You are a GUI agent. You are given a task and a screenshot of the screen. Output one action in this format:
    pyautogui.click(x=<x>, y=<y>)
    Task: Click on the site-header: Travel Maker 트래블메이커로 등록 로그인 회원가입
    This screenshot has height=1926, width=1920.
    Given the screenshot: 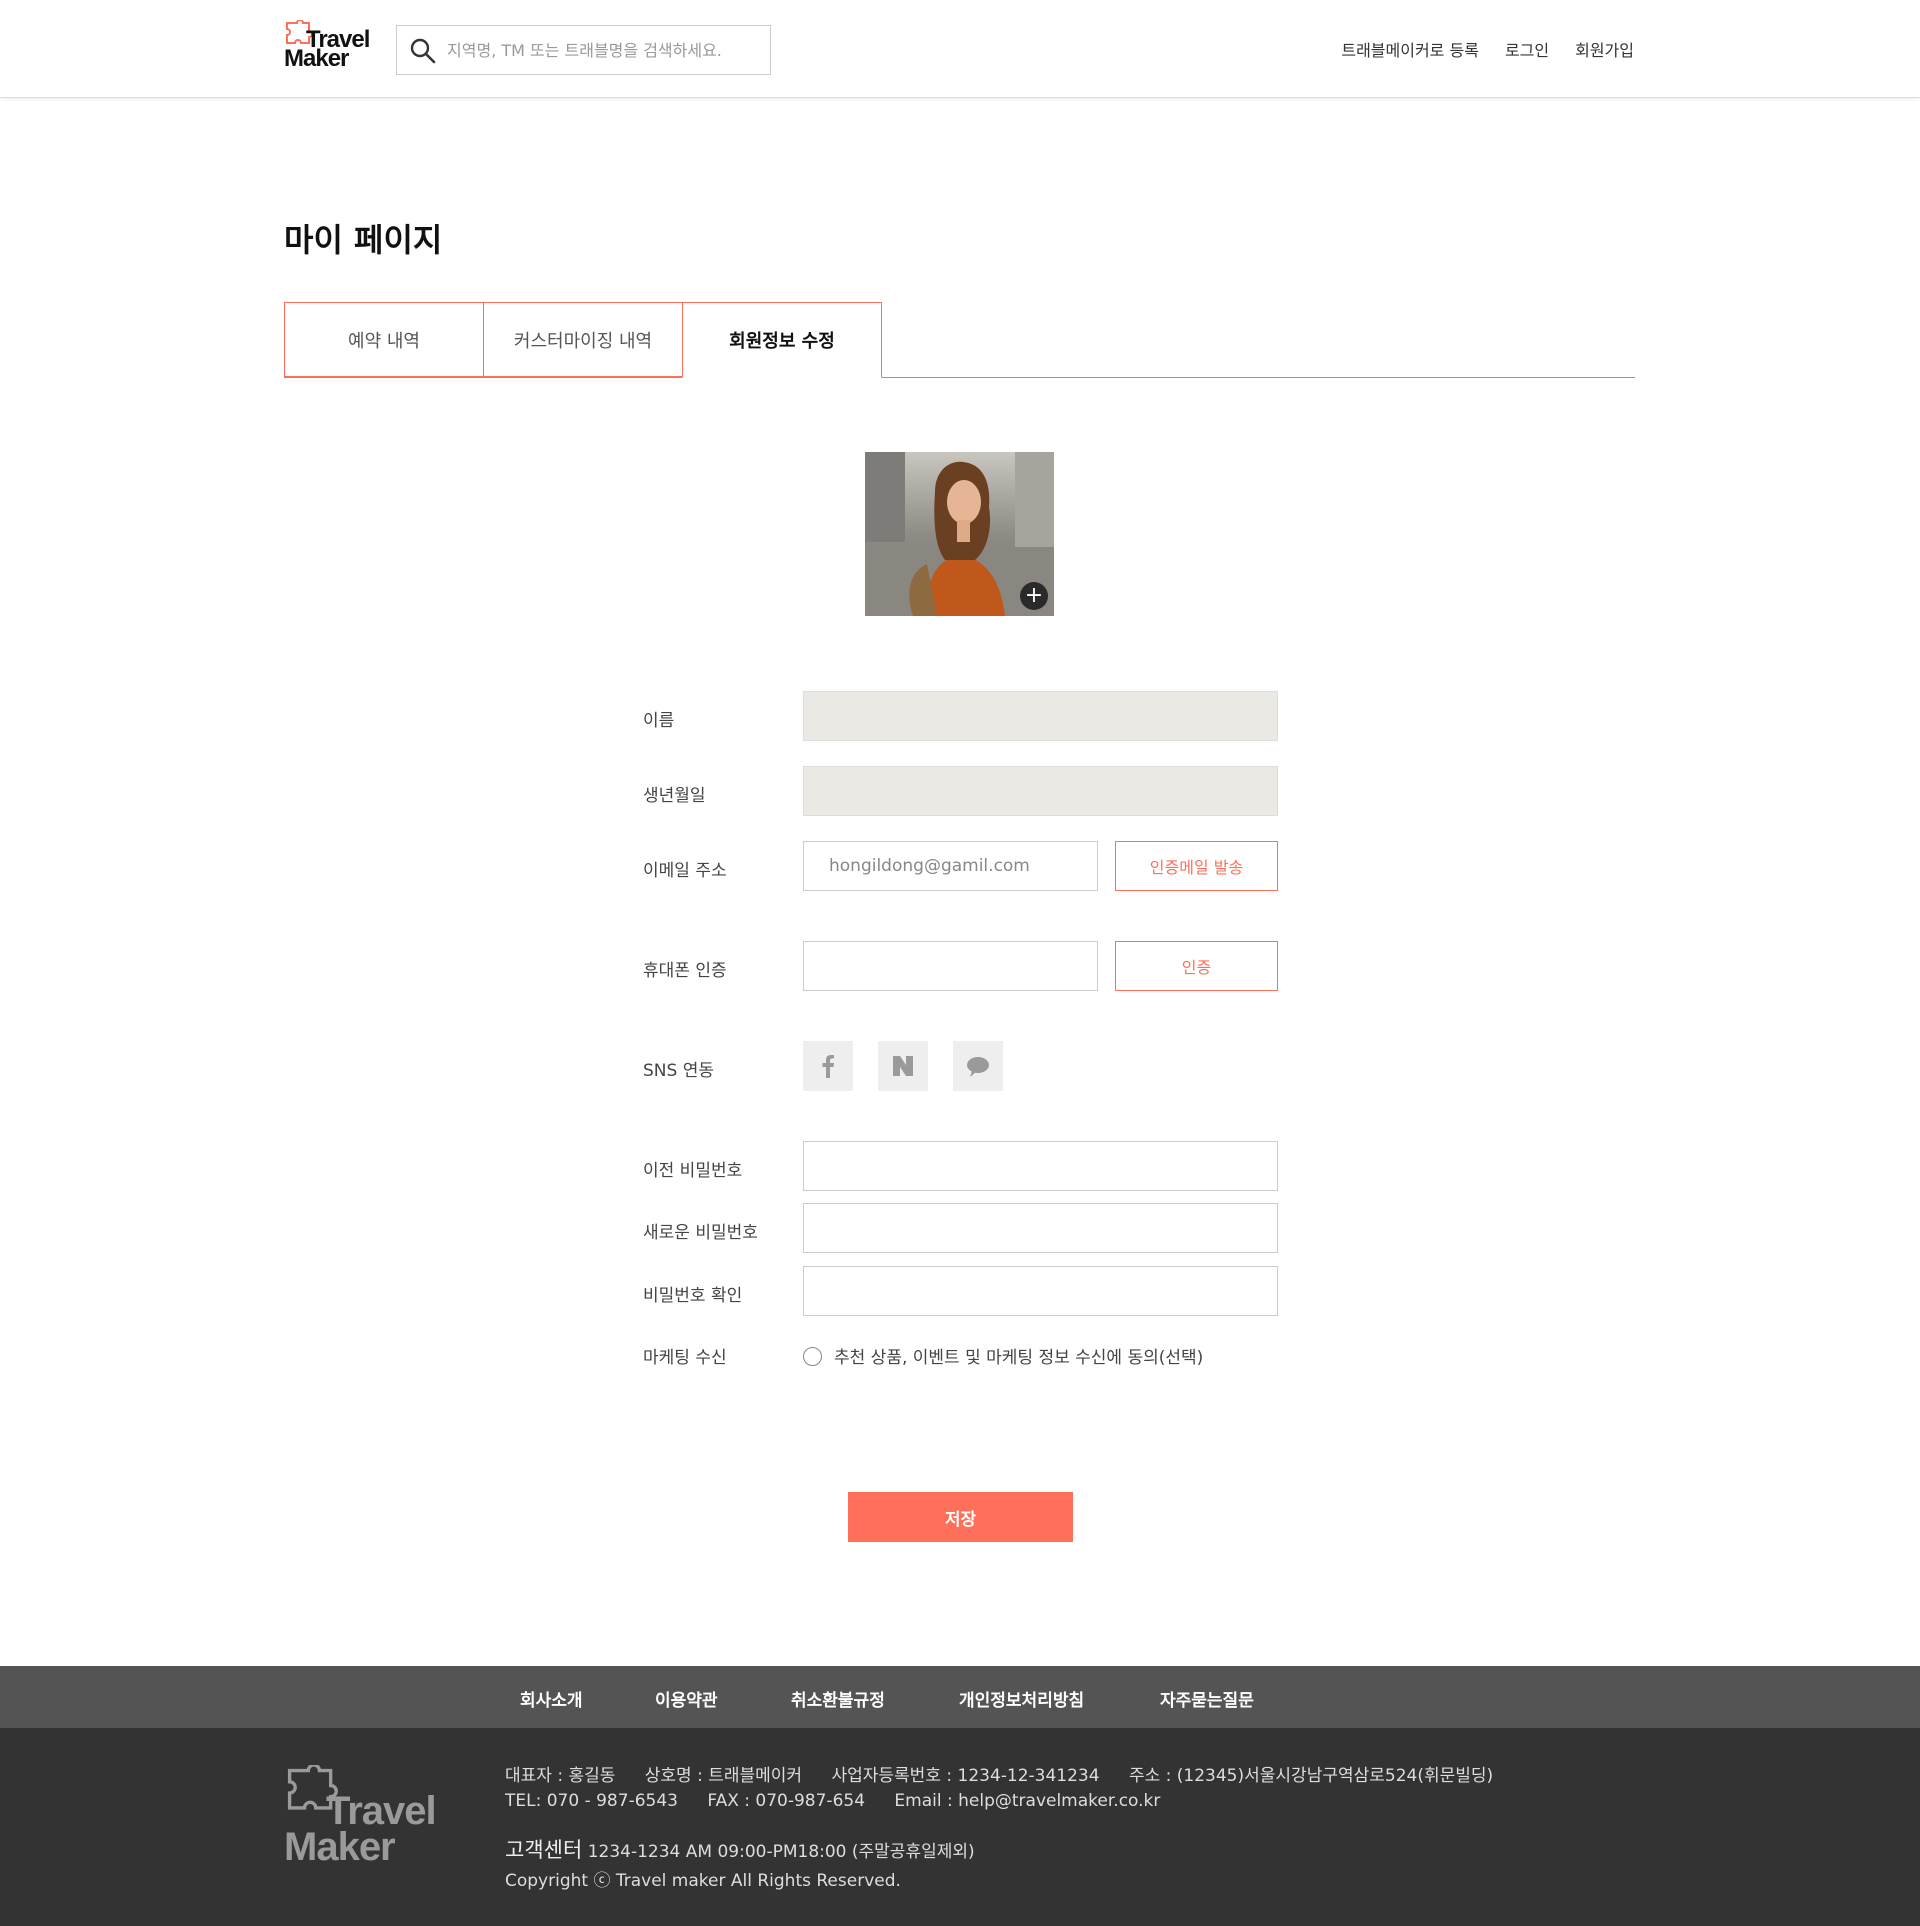 What is the action you would take?
    pyautogui.click(x=960, y=49)
    